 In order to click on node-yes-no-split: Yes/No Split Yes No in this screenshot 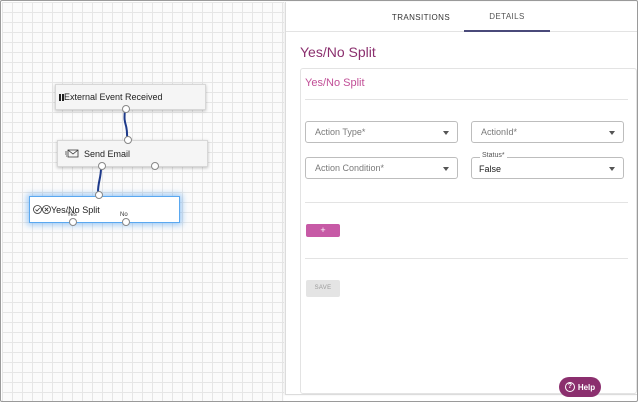, I will do `click(104, 208)`.